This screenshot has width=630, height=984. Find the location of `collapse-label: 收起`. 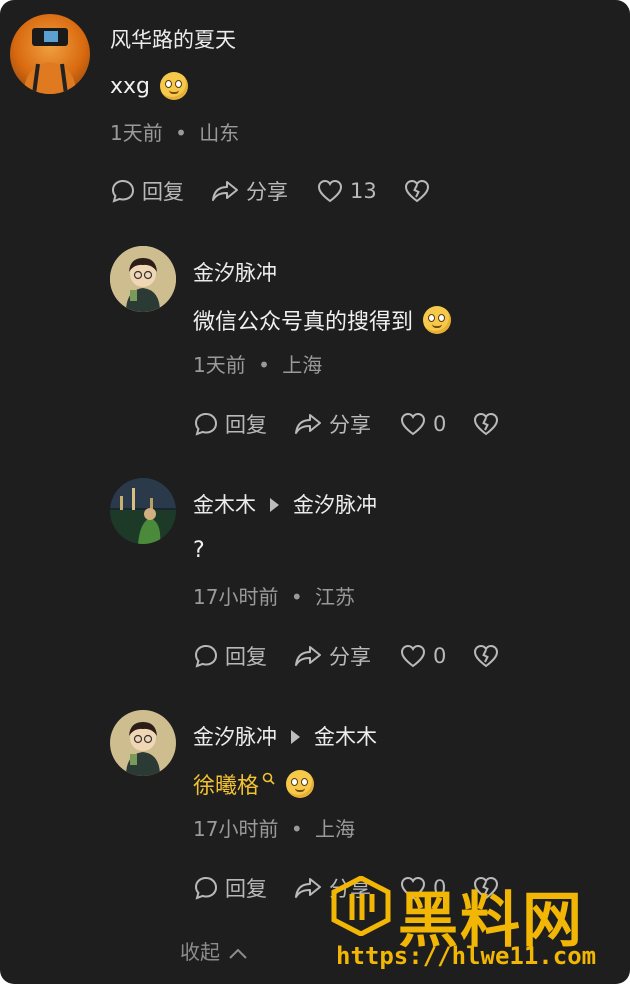

collapse-label: 收起 is located at coordinates (200, 952).